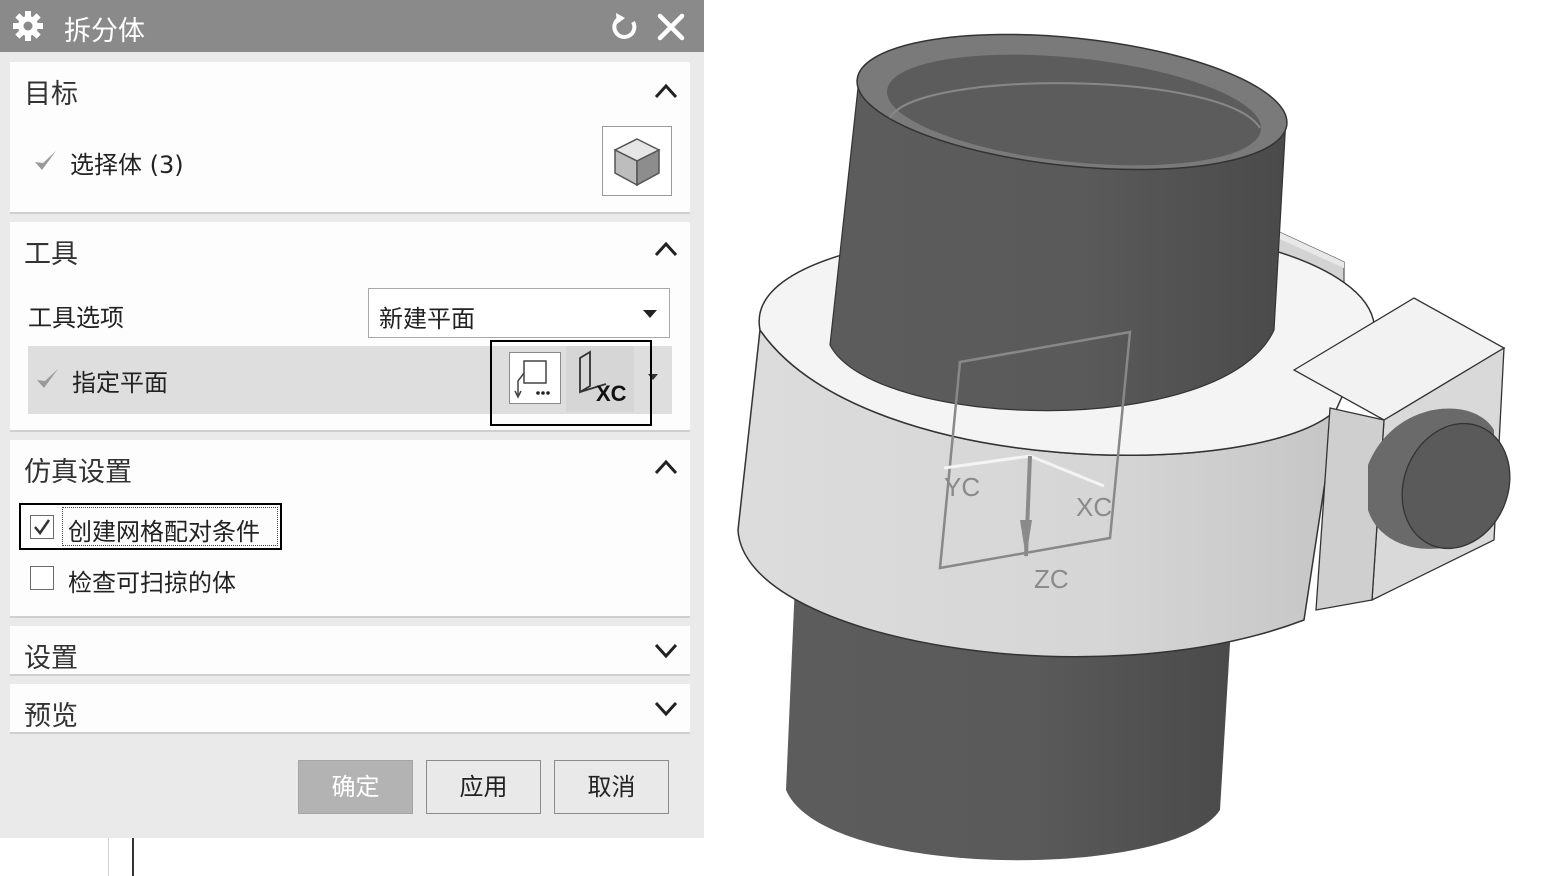  What do you see at coordinates (650, 314) in the screenshot?
I see `dropdown-arrow-icon` at bounding box center [650, 314].